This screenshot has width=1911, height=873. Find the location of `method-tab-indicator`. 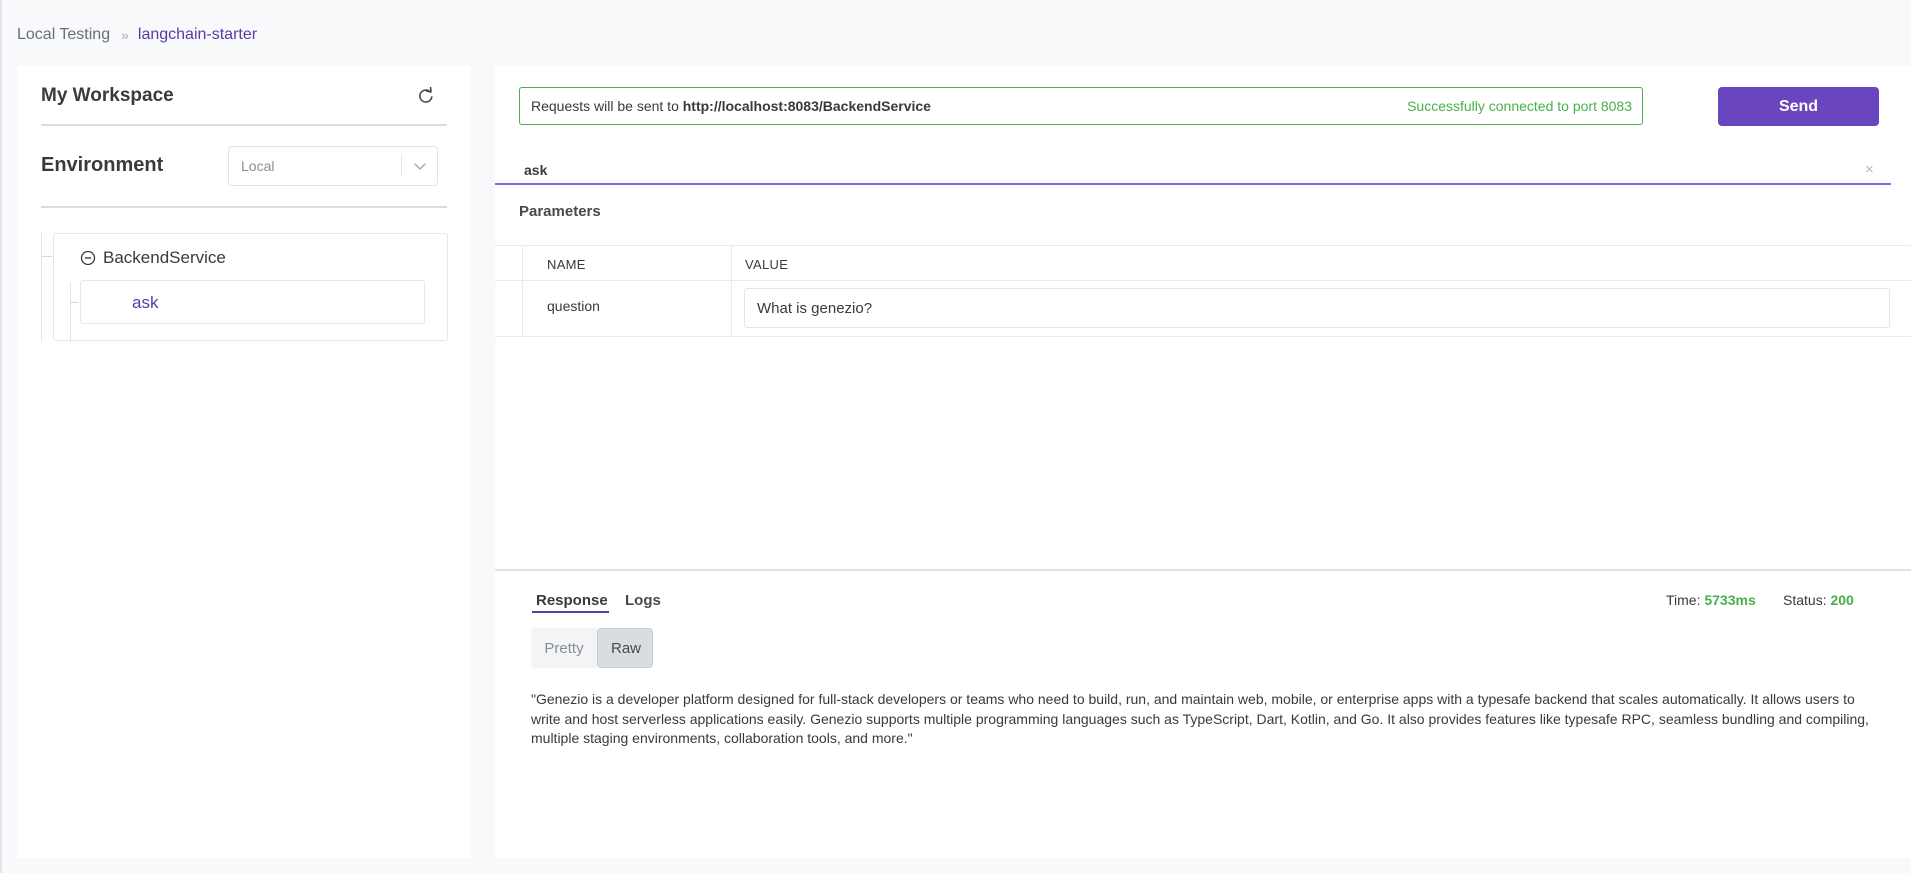

method-tab-indicator is located at coordinates (1193, 184).